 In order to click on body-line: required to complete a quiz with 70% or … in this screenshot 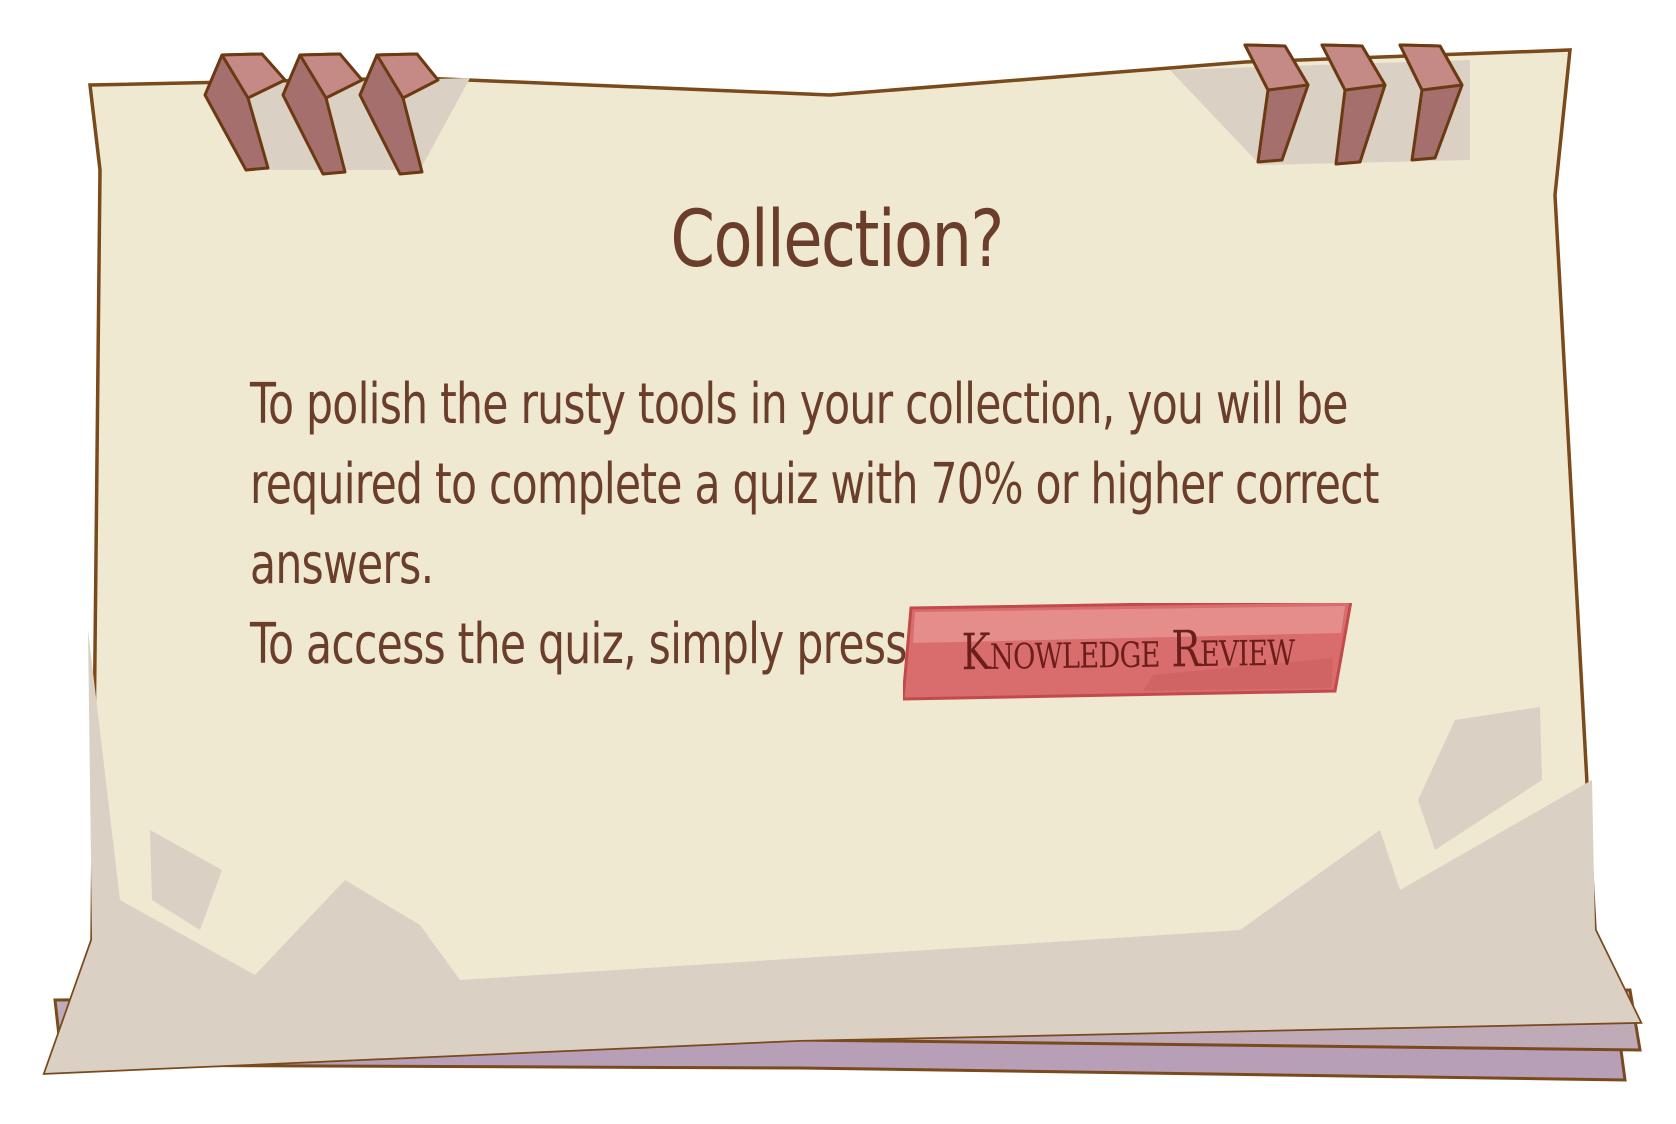, I will do `click(814, 484)`.